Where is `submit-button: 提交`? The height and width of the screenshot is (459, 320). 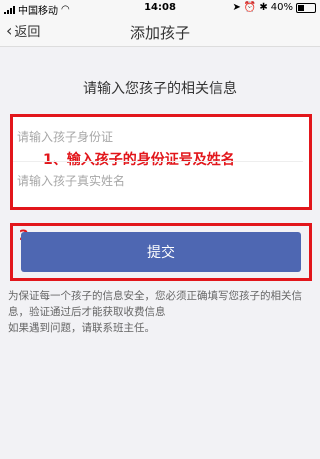 submit-button: 提交 is located at coordinates (161, 252).